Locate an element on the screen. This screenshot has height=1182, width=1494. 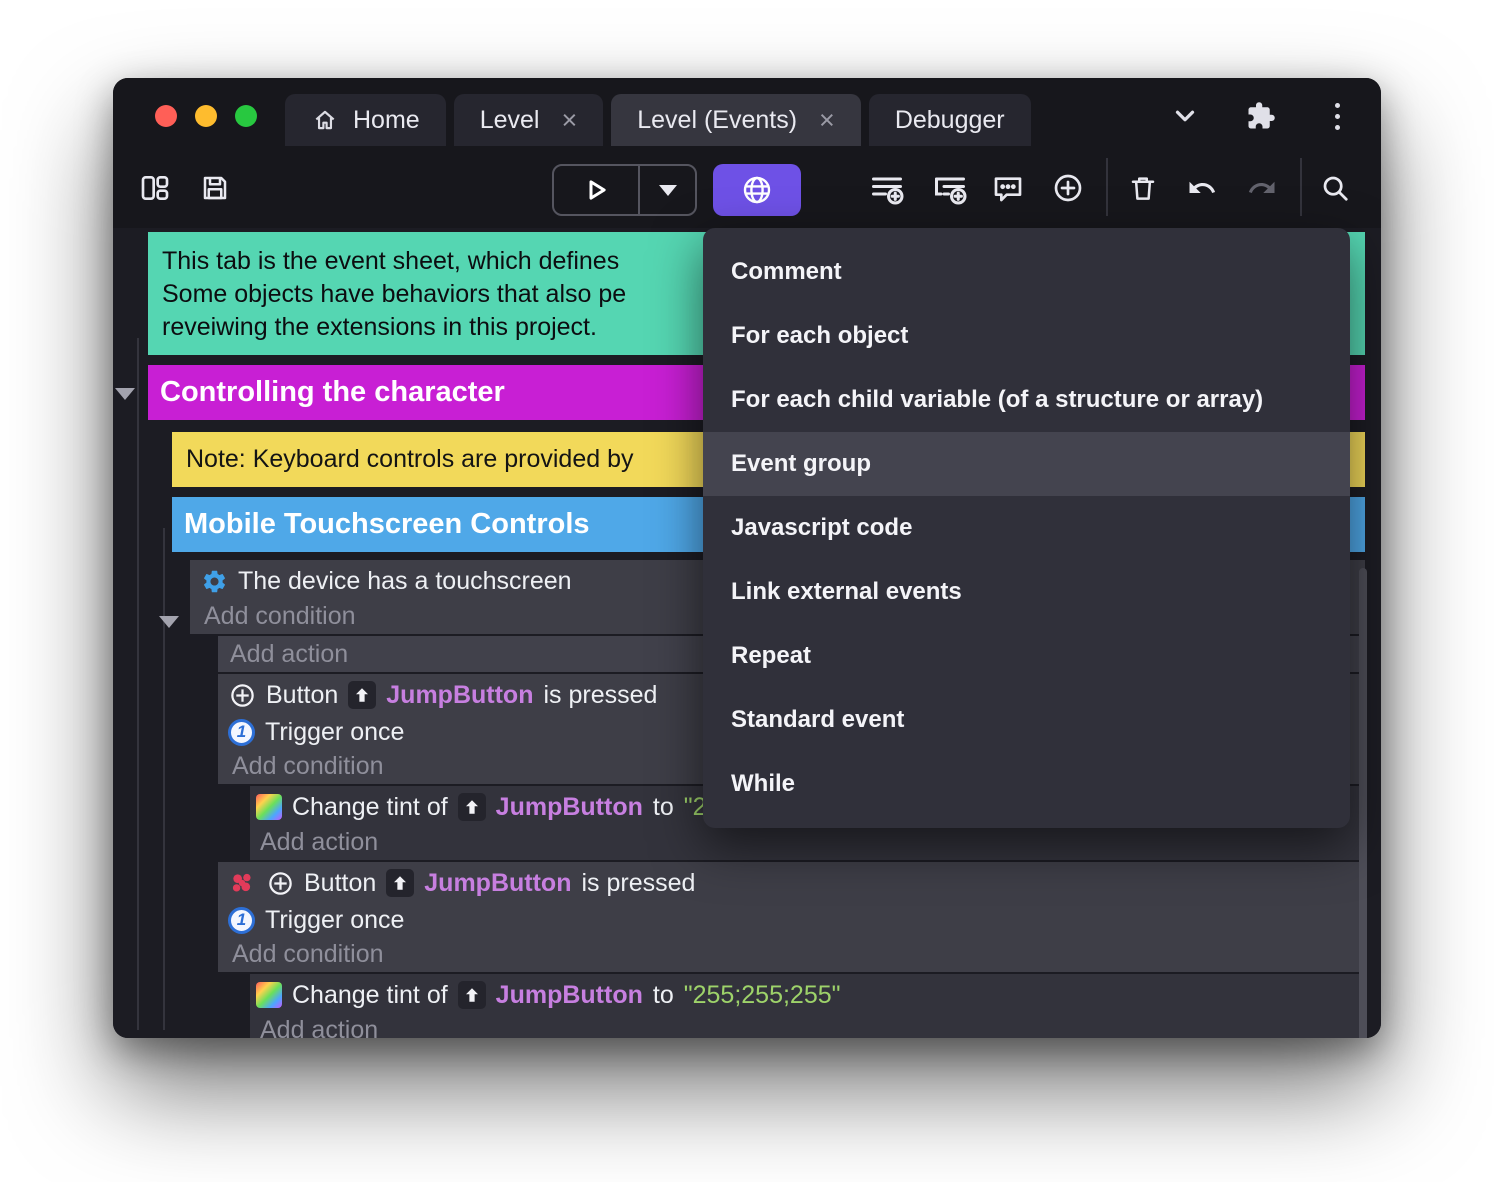
tab-list-dropdown-button is located at coordinates (1185, 116).